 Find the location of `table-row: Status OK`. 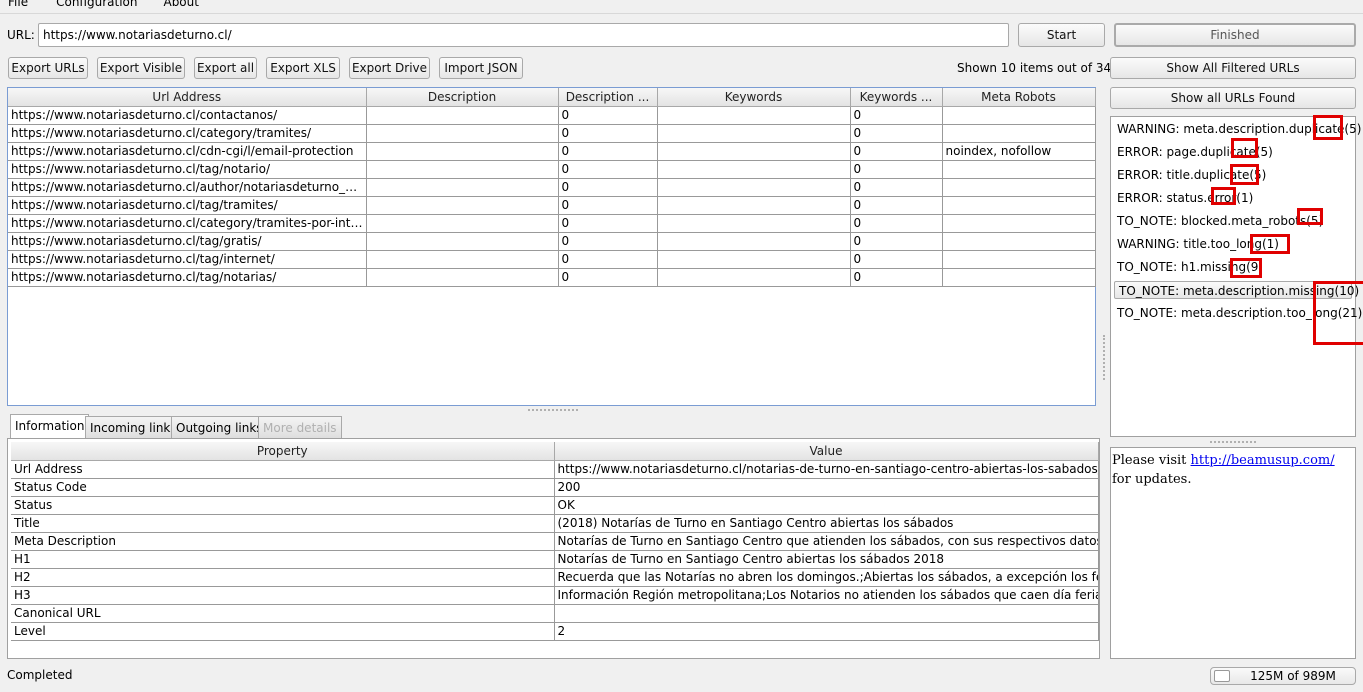

table-row: Status OK is located at coordinates (555, 505).